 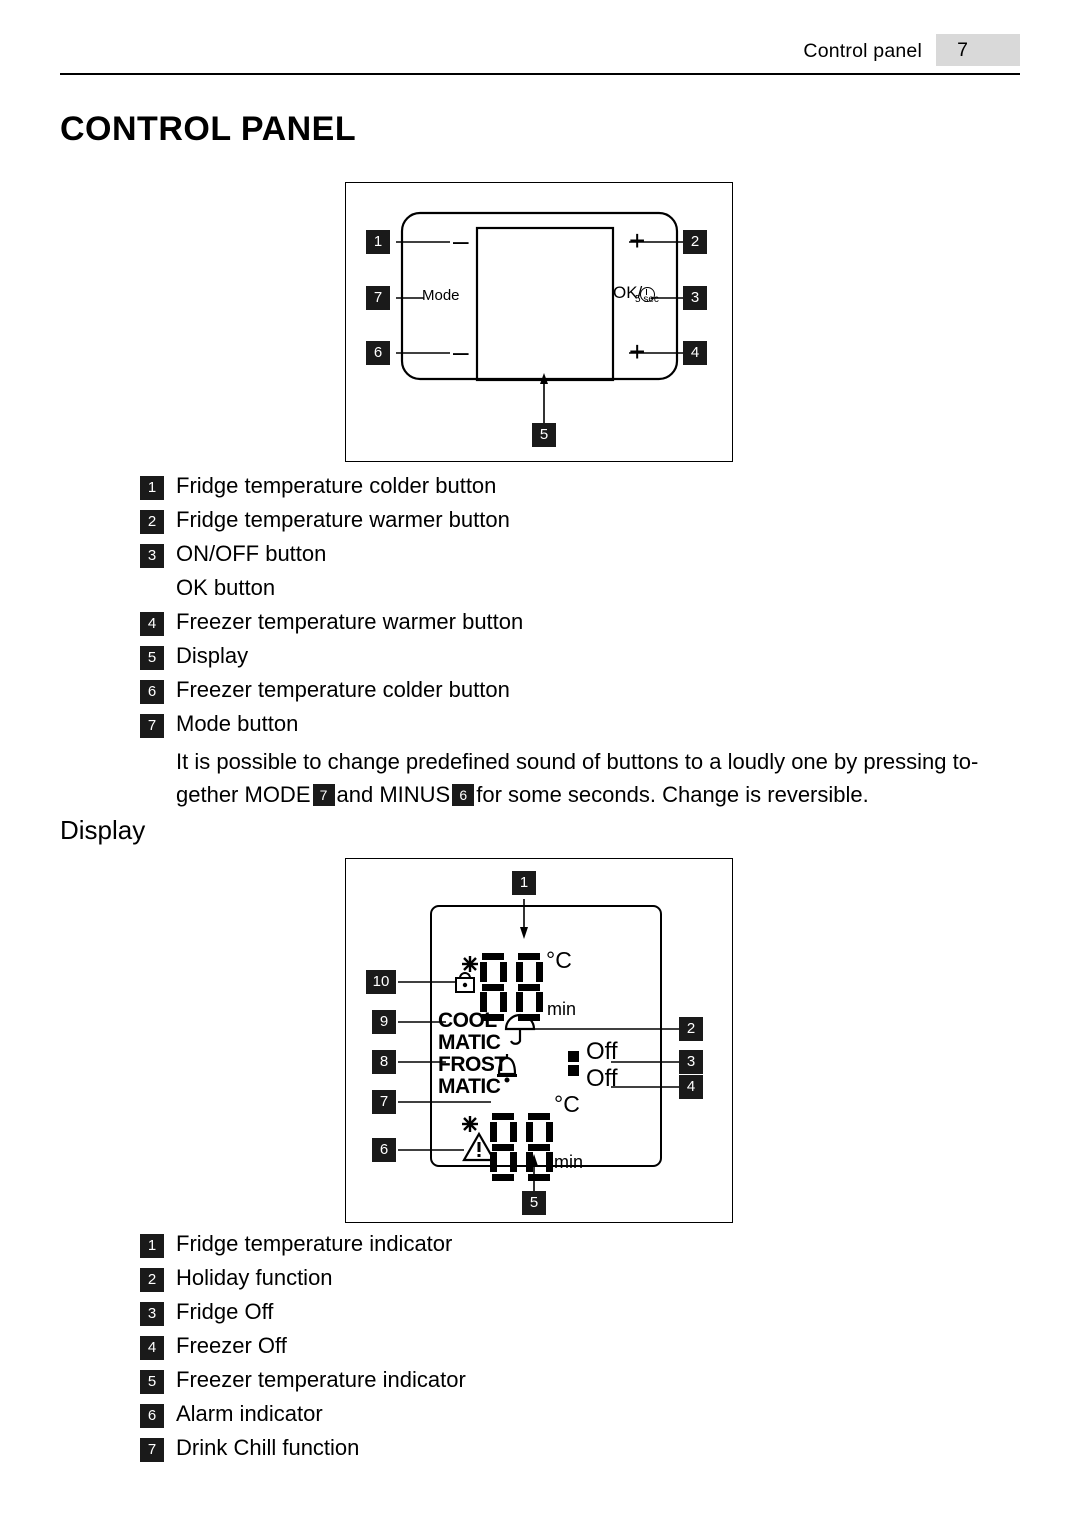 I want to click on legend-label: Fridge temperature warmer button, so click(x=343, y=519).